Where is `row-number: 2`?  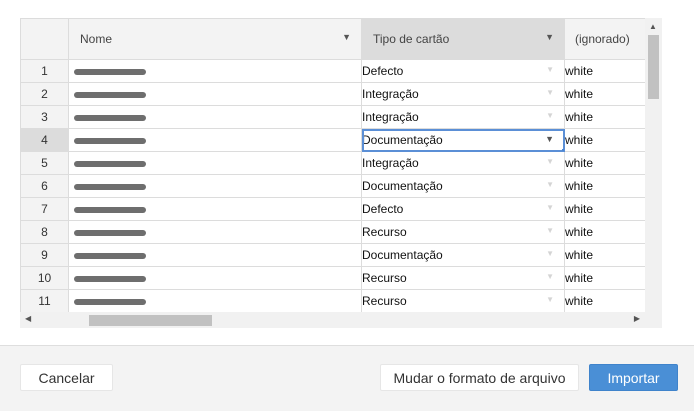 row-number: 2 is located at coordinates (44, 94).